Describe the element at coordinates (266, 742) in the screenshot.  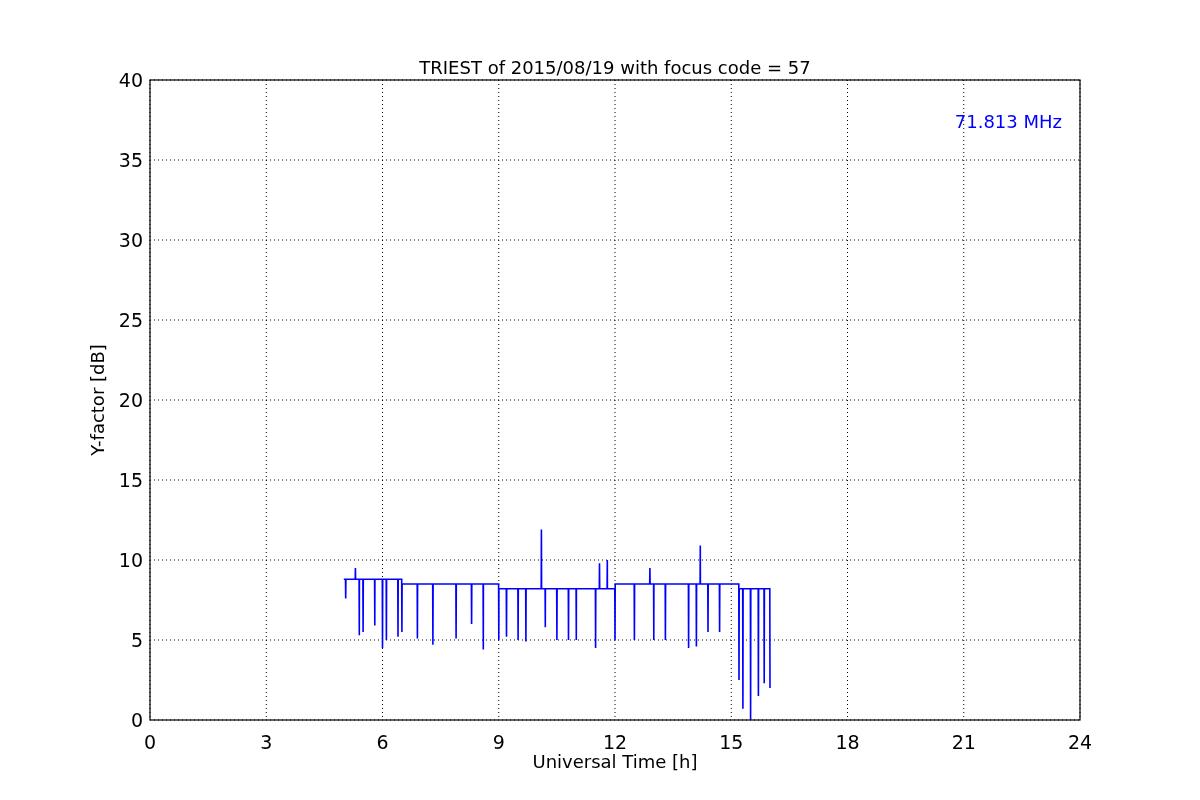
I see `x-tick-label: 3` at that location.